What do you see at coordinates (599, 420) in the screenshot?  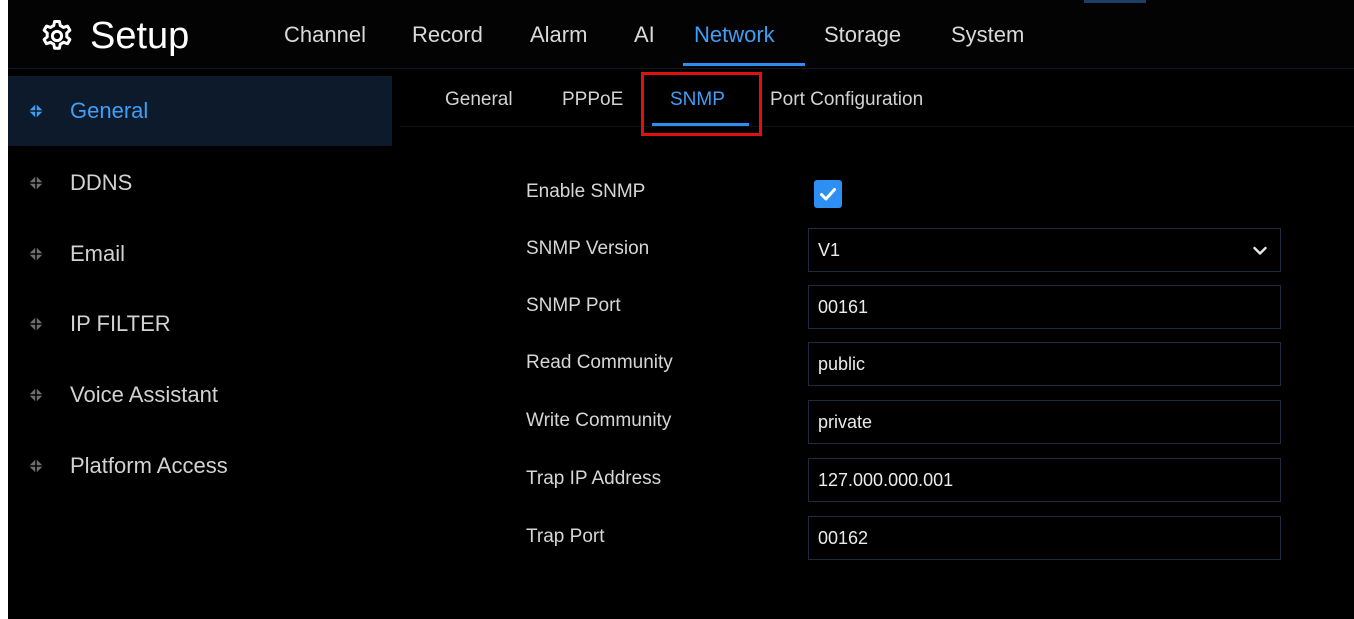 I see `write-community-label: Write Community` at bounding box center [599, 420].